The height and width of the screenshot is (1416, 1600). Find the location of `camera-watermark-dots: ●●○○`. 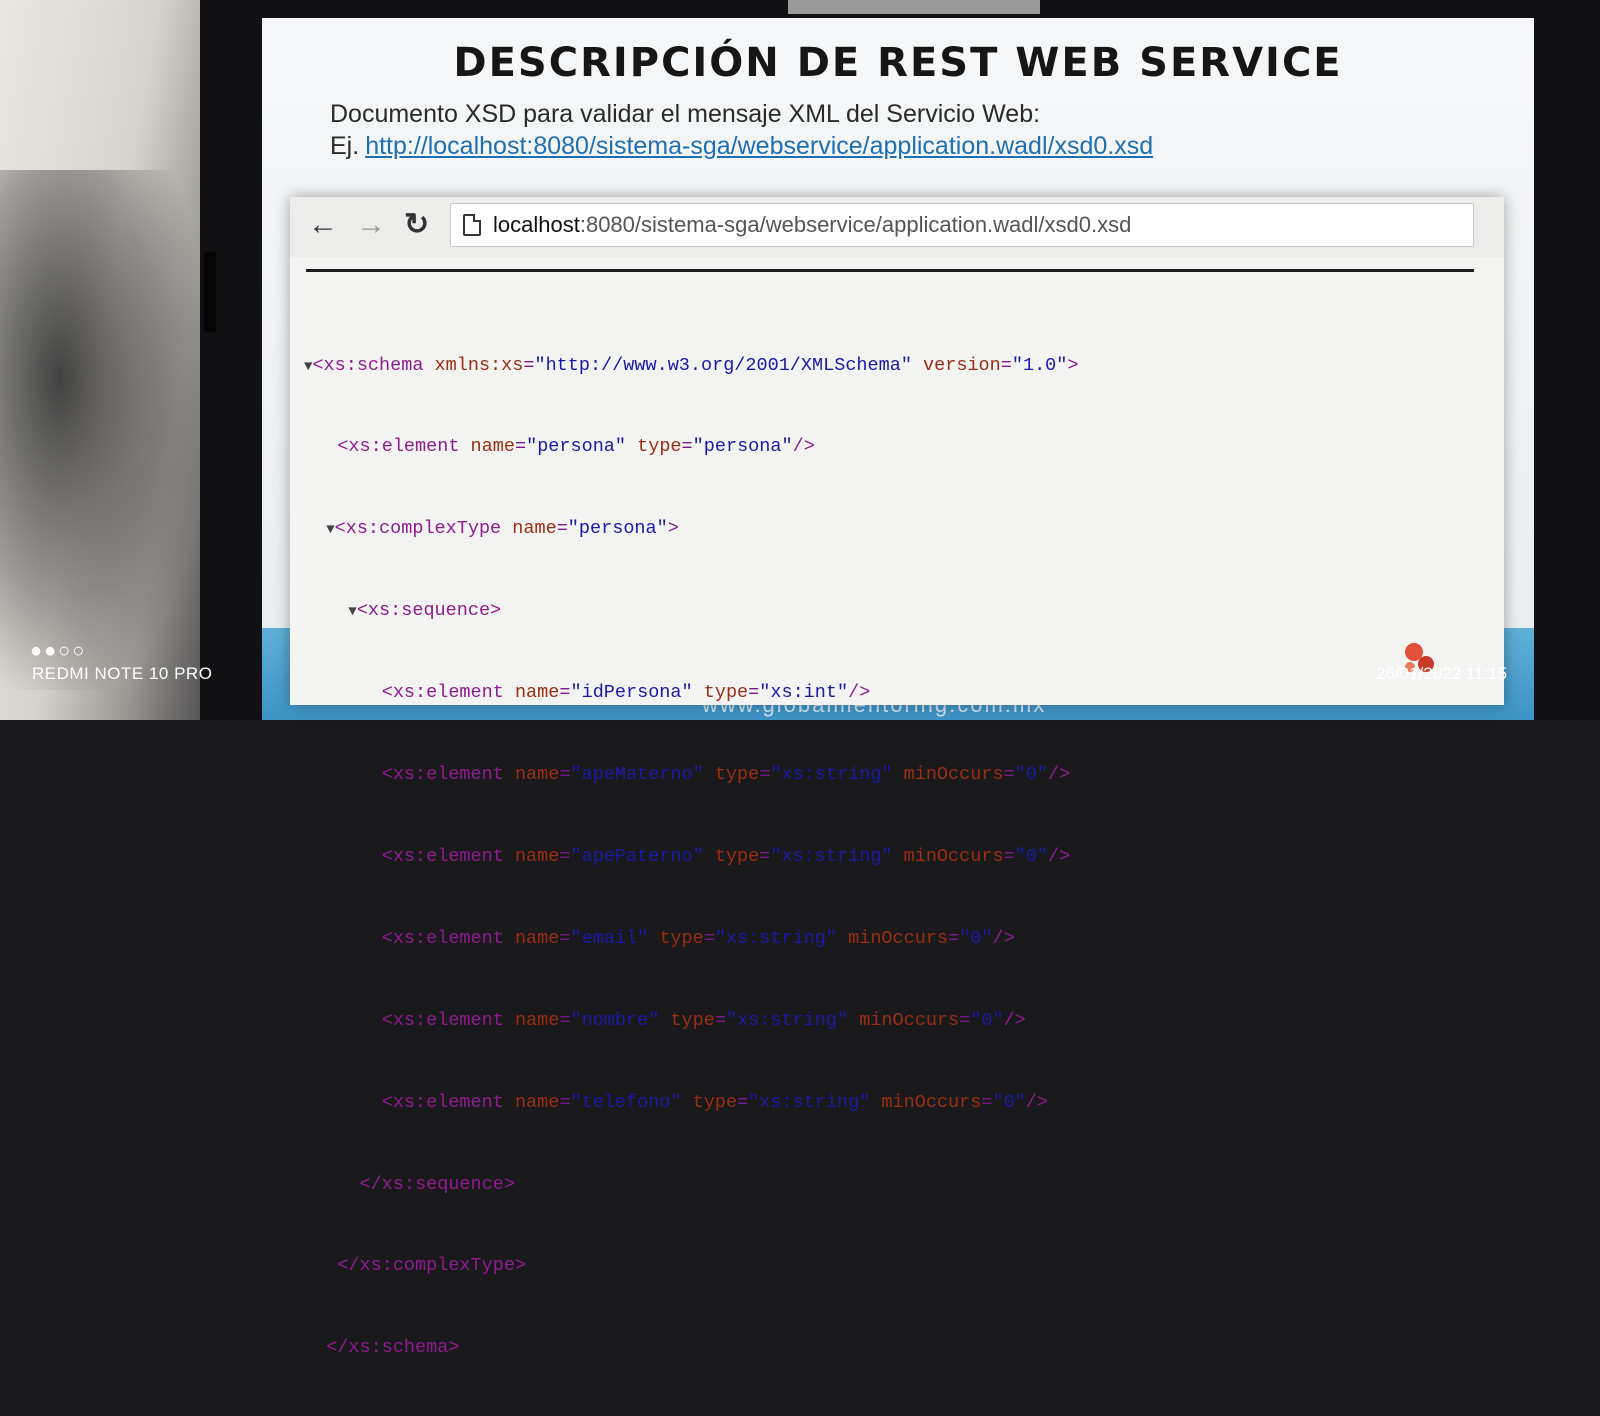

camera-watermark-dots: ●●○○ is located at coordinates (58, 651).